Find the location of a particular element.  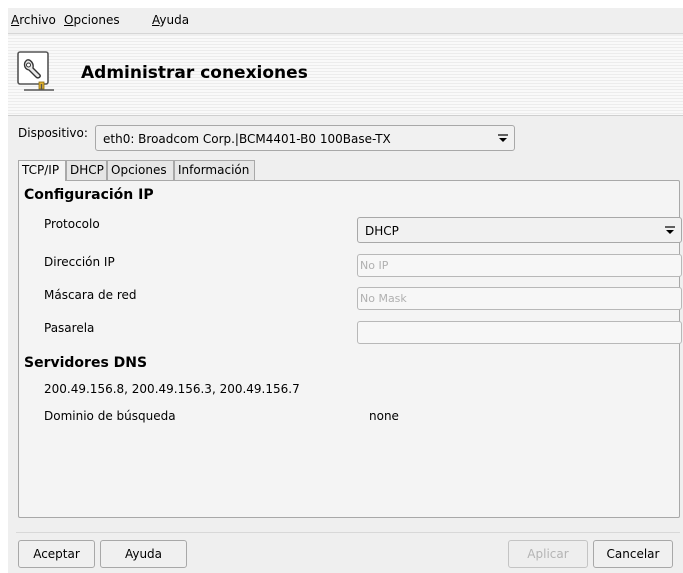

menu-archivo-mnemonic: A is located at coordinates (15, 20).